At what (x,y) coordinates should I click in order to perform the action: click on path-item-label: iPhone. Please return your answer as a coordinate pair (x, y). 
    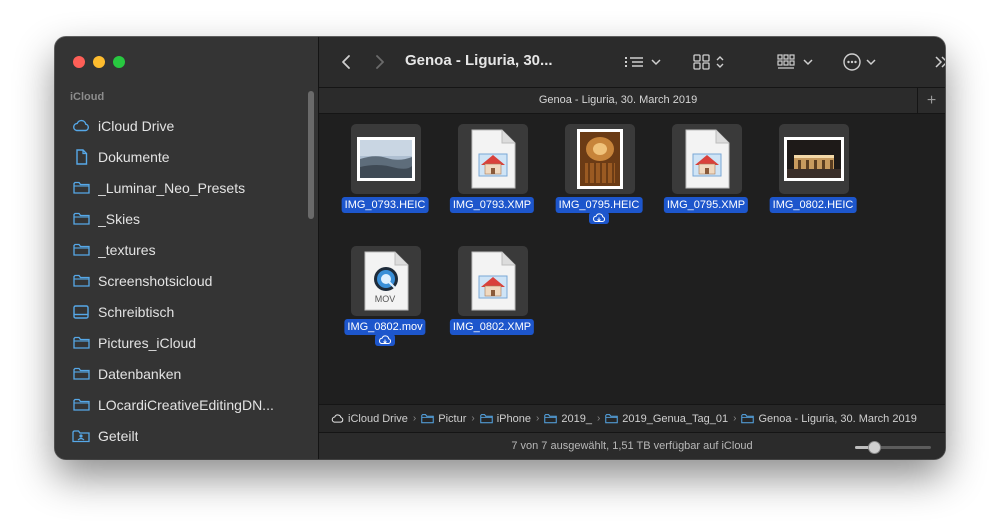
    Looking at the image, I should click on (513, 418).